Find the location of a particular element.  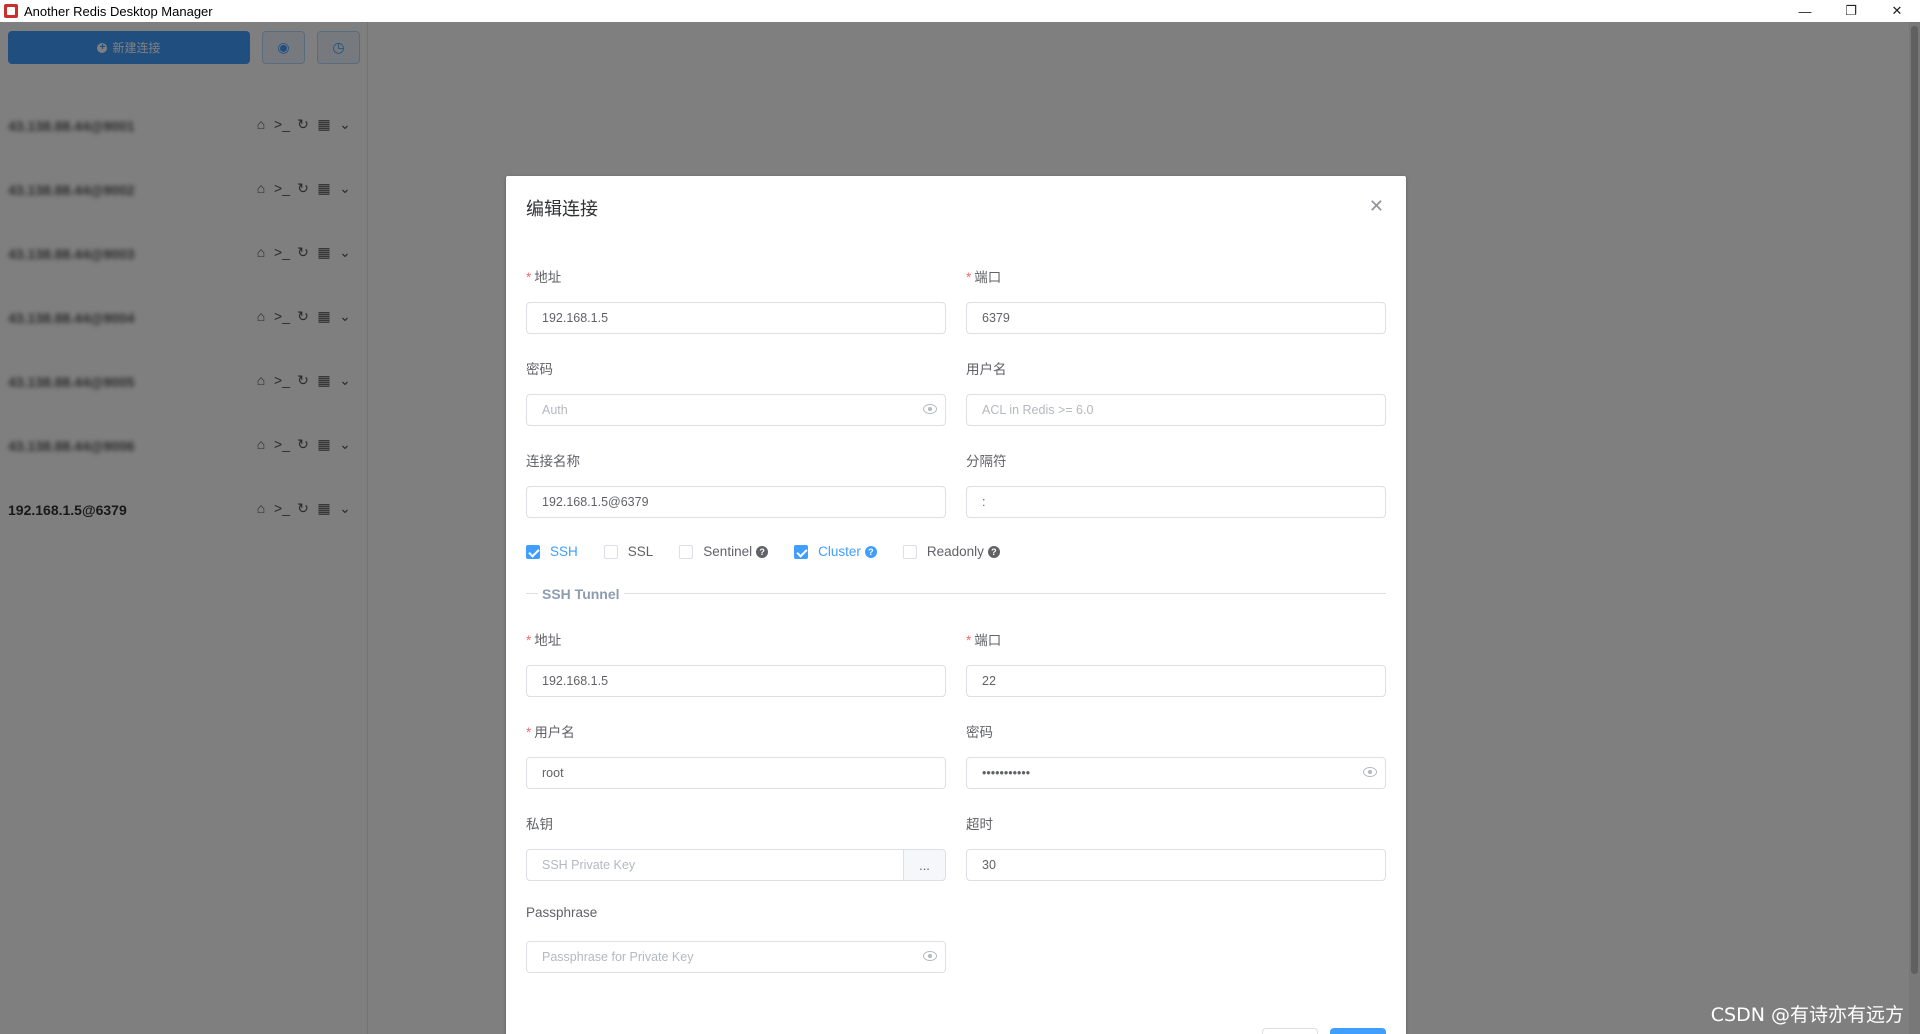

connection-name-field: 连接名称 192.168.1.5@6379 is located at coordinates (736, 484).